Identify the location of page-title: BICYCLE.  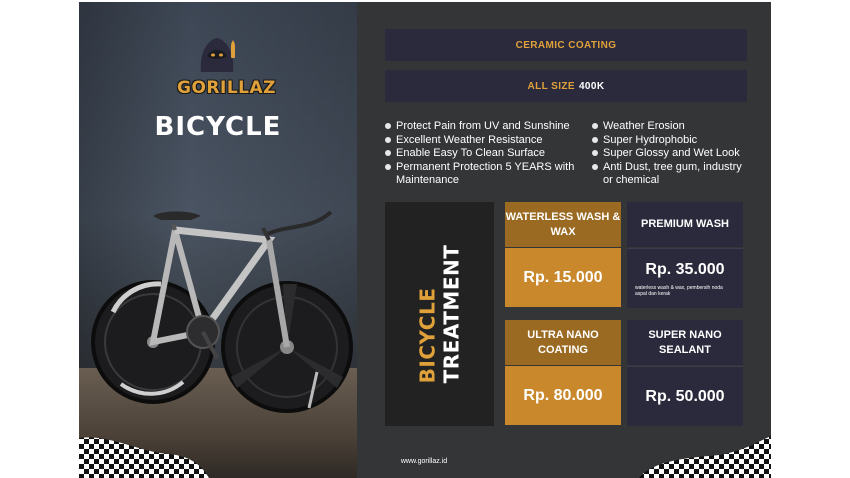
(218, 127).